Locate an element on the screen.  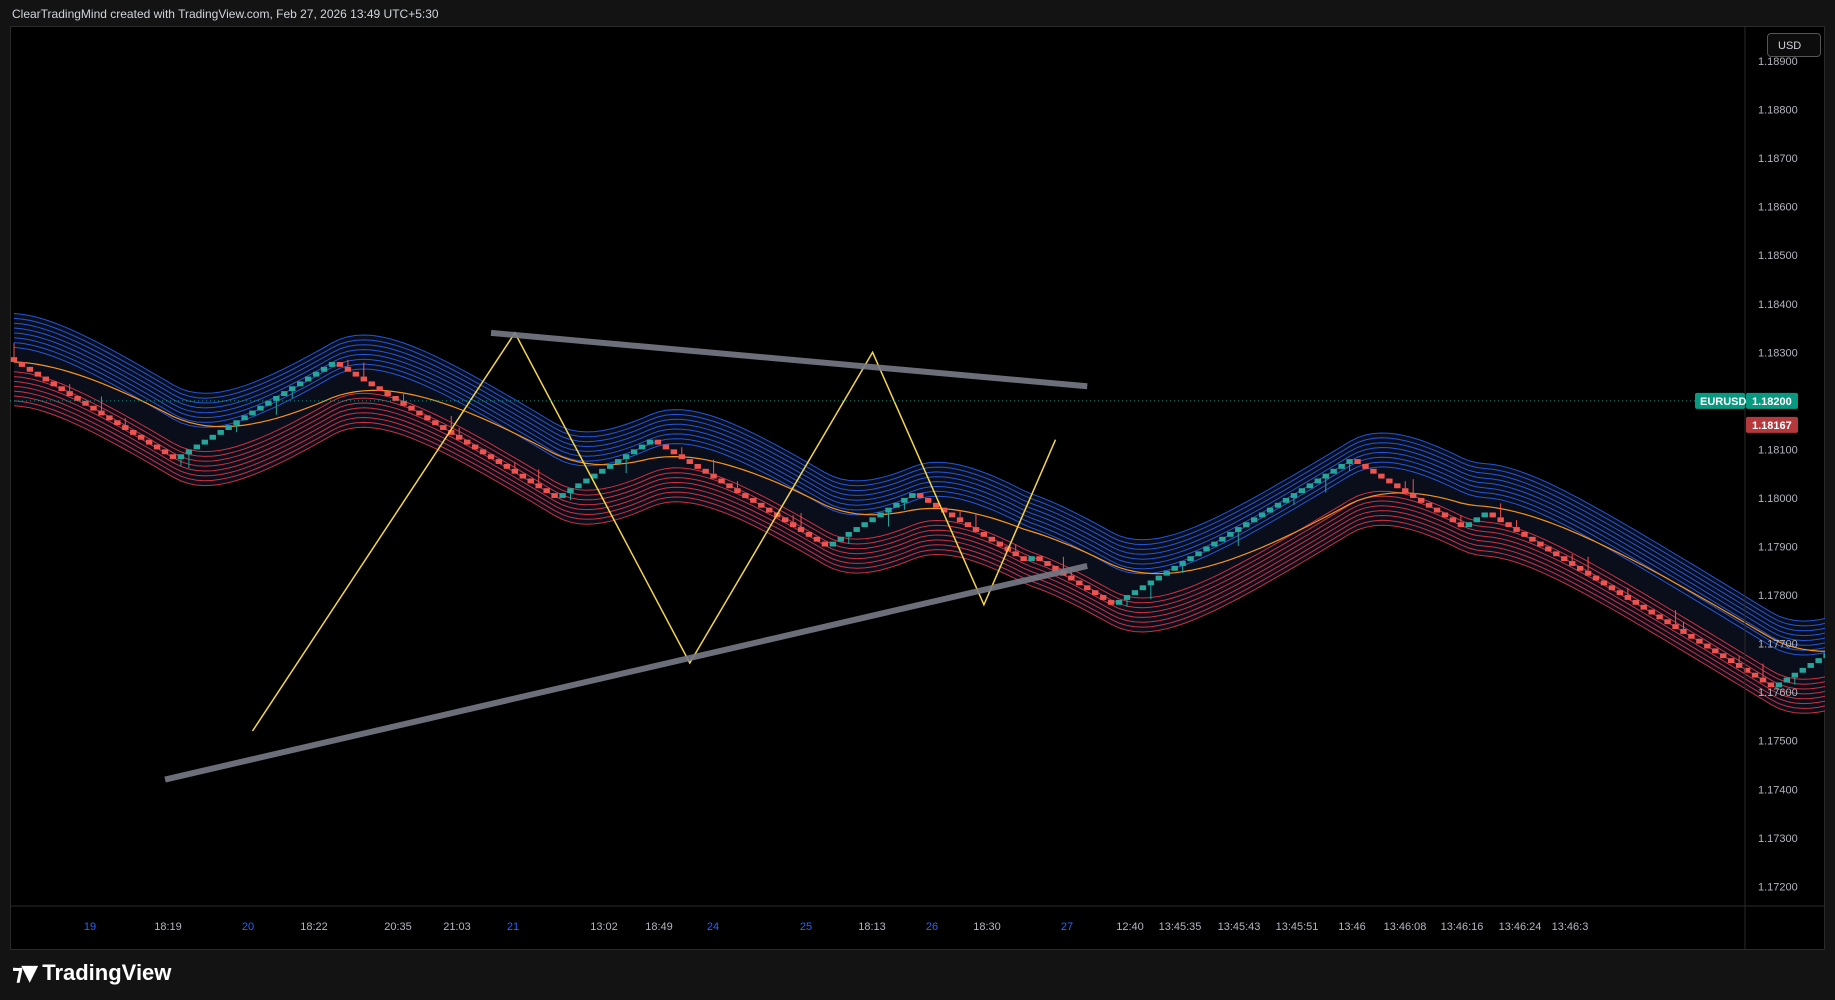
currency-button: USD is located at coordinates (1794, 45).